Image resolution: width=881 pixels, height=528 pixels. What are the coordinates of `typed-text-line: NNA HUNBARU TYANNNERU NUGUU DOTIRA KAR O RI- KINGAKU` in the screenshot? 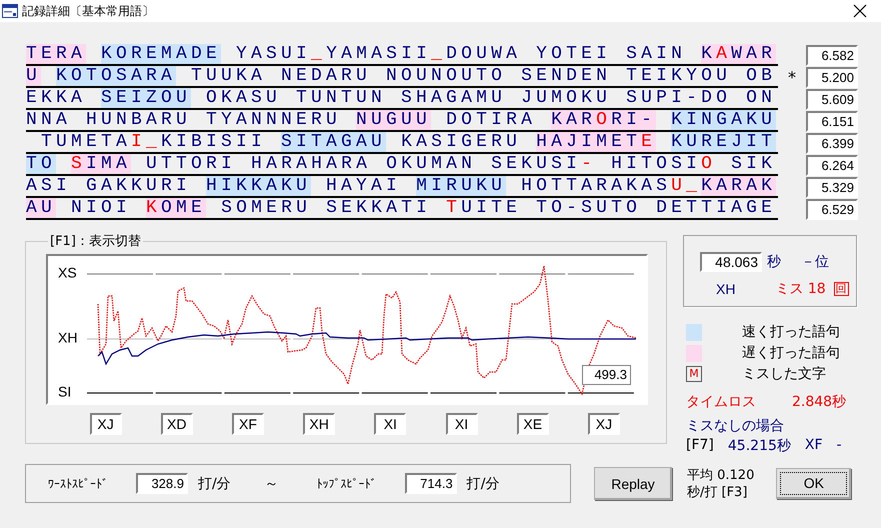 It's located at (402, 121).